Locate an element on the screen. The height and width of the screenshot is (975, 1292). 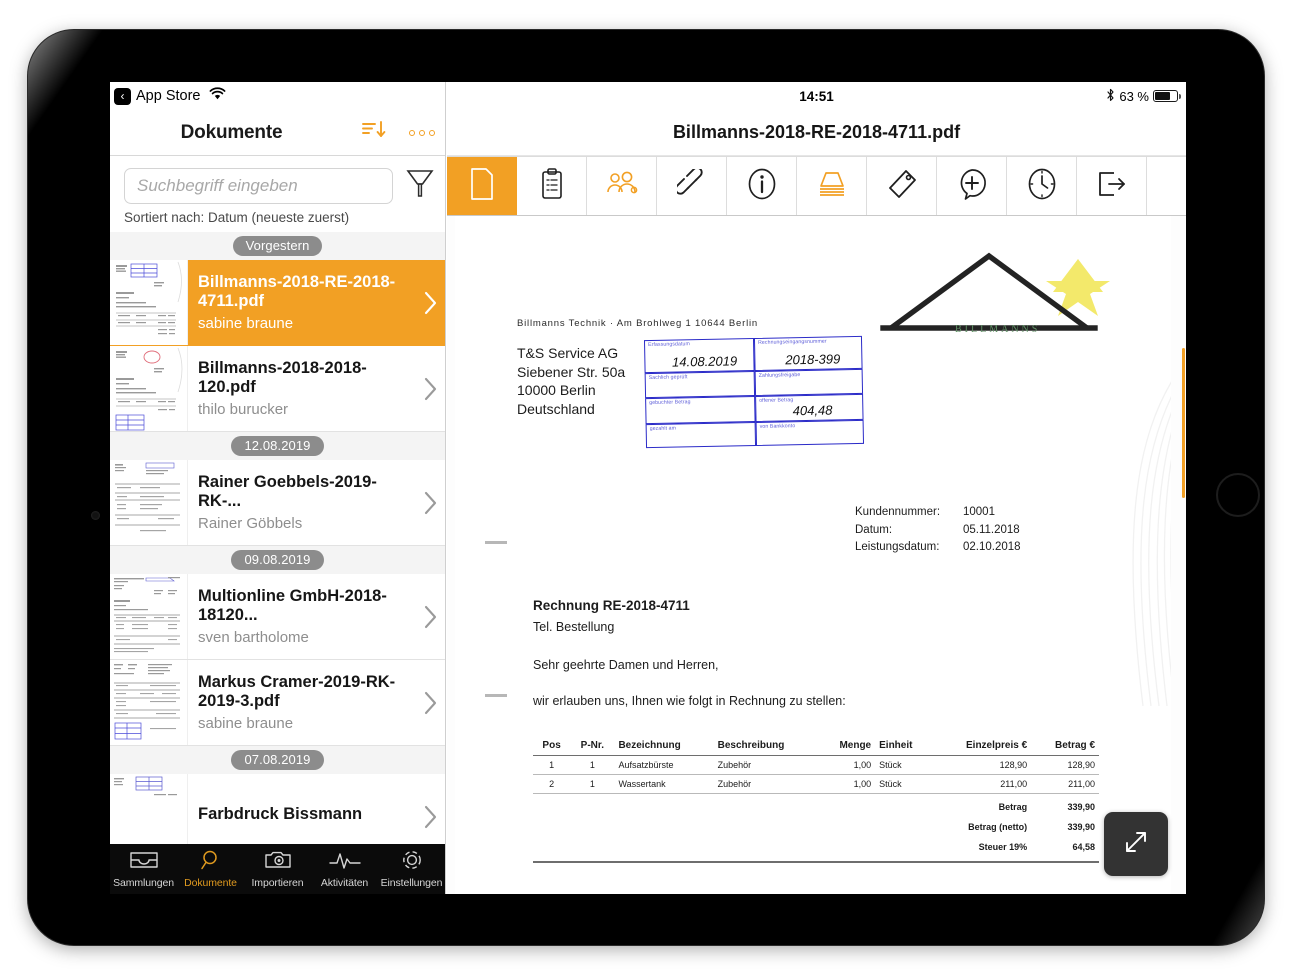
more-options-icon is located at coordinates (422, 132).